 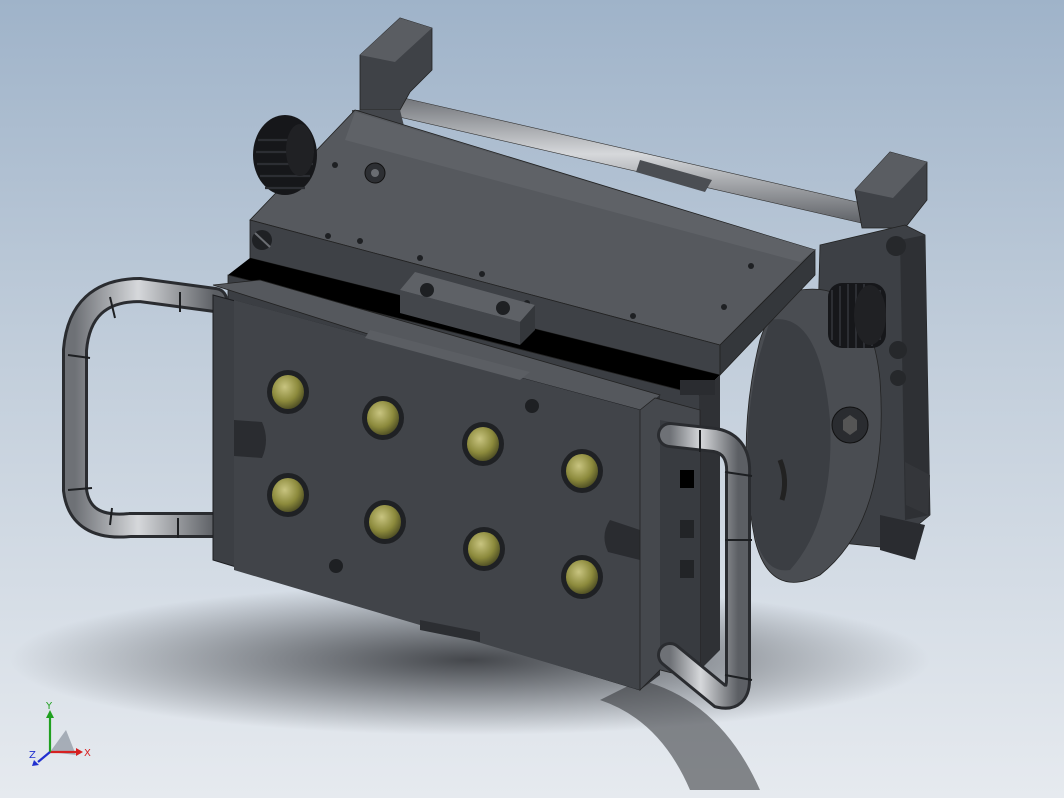 I want to click on left-handle, so click(x=145, y=407).